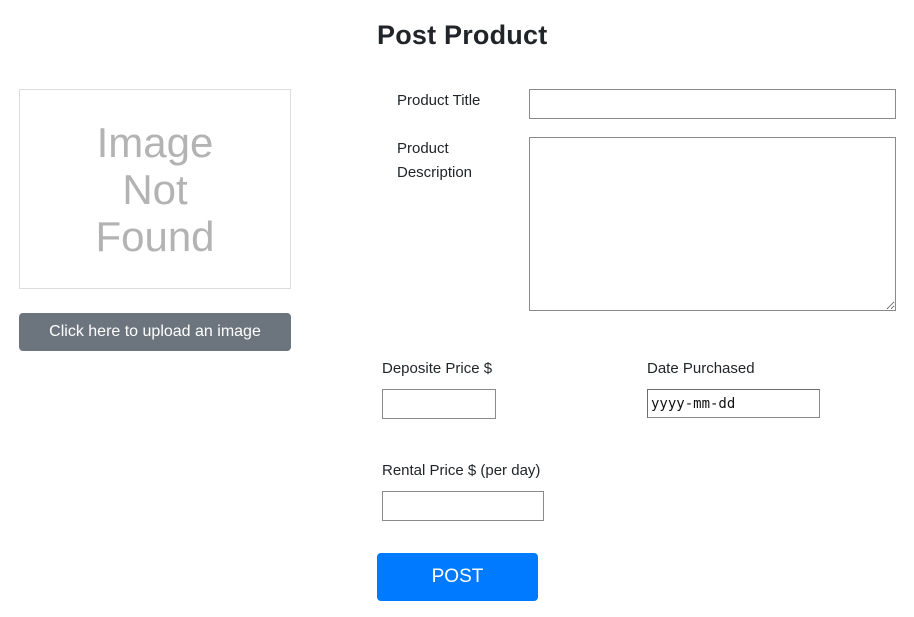  Describe the element at coordinates (435, 160) in the screenshot. I see `product-description-label: Product Description` at that location.